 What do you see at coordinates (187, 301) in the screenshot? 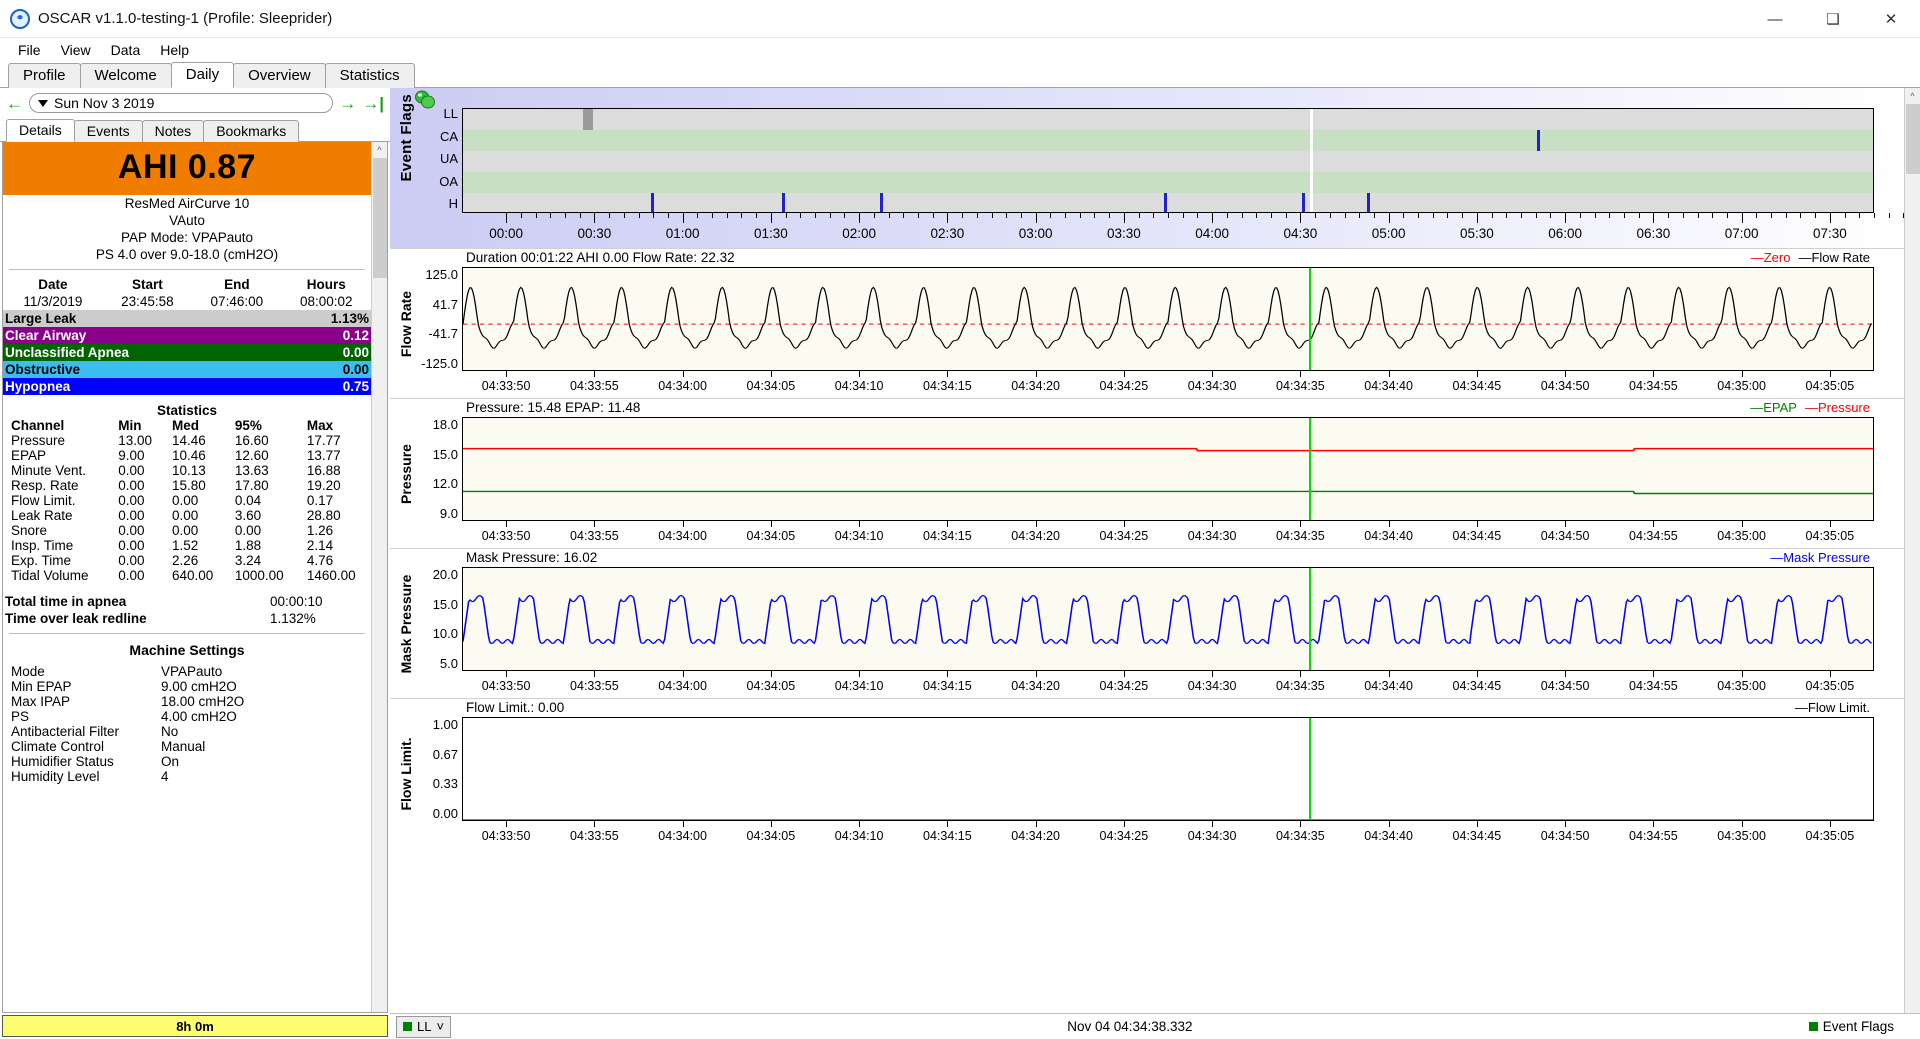
I see `session-value-row: 11/3/2019 23:45:58 07:46:00 08:00:02` at bounding box center [187, 301].